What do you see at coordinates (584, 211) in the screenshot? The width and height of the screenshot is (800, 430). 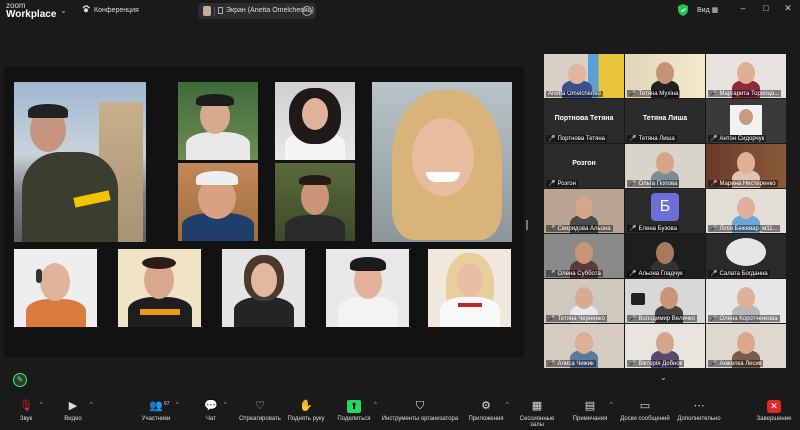 I see `participant-tile: 🎤 Свиридова Альона` at bounding box center [584, 211].